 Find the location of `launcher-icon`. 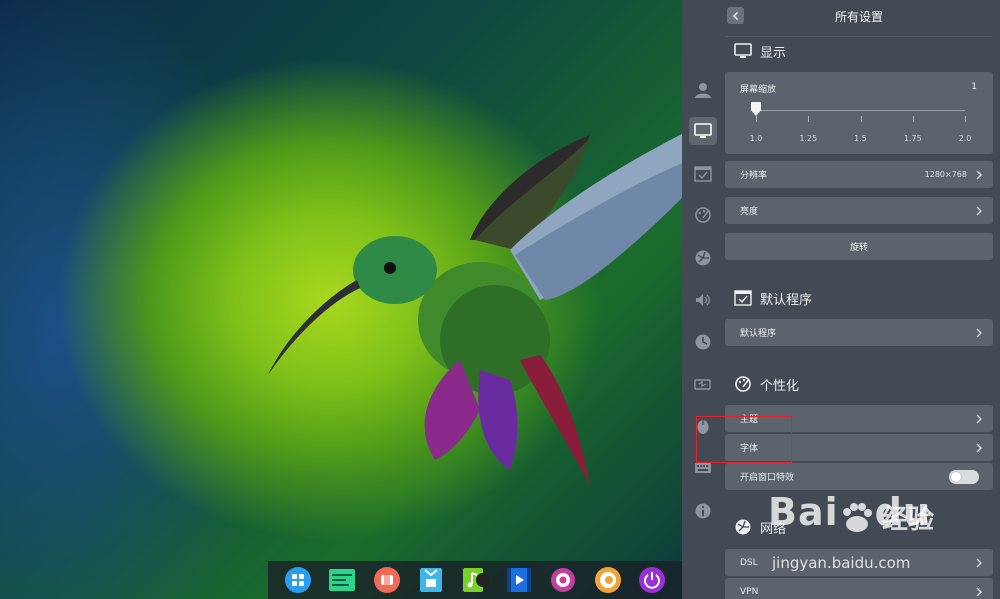

launcher-icon is located at coordinates (298, 580).